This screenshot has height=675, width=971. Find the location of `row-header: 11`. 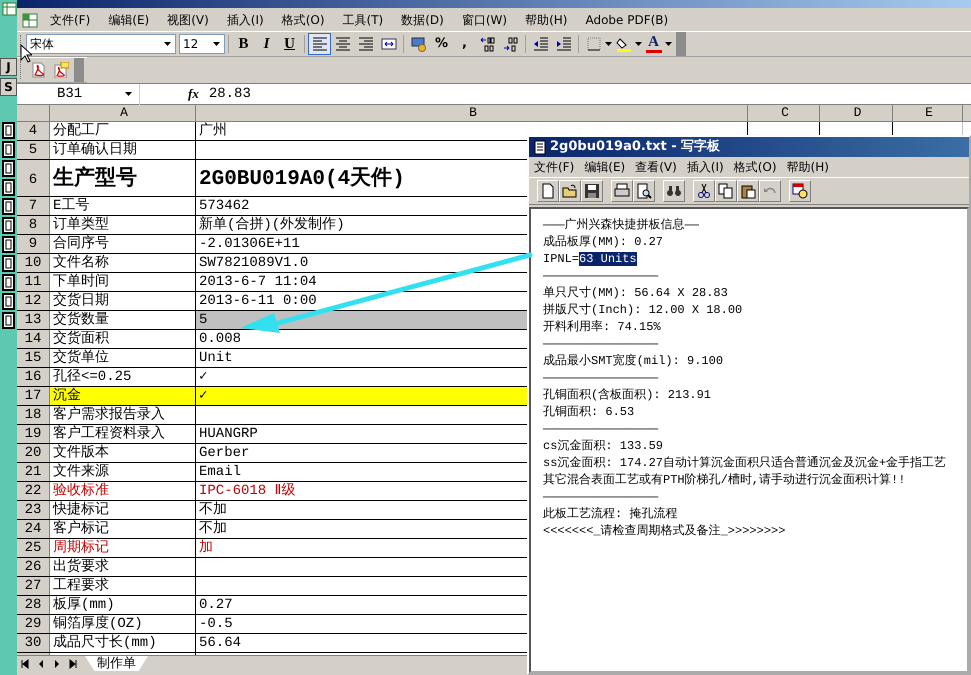

row-header: 11 is located at coordinates (33, 282).